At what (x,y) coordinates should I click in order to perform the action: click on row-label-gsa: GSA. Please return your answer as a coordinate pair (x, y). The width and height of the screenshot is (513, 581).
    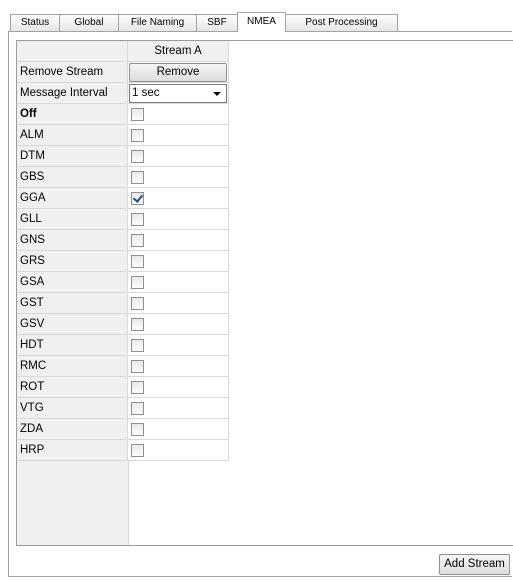
    Looking at the image, I should click on (72, 282).